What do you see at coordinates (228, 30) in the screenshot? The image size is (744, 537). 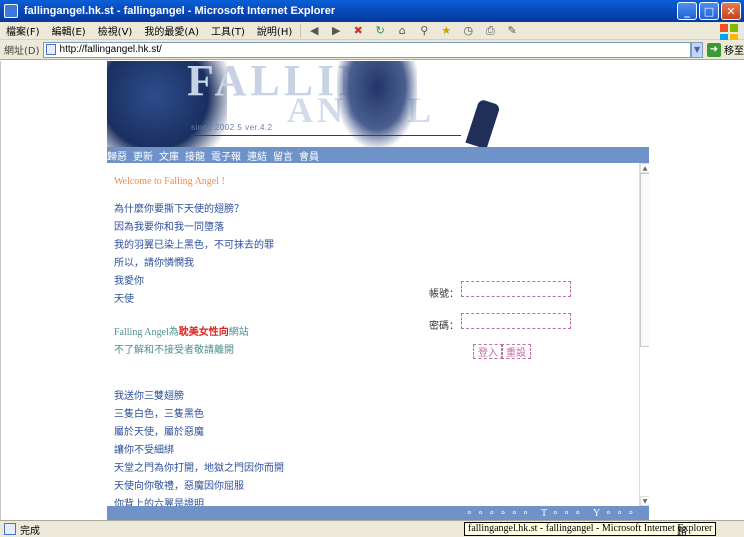 I see `menu-tools: 工具(T)` at bounding box center [228, 30].